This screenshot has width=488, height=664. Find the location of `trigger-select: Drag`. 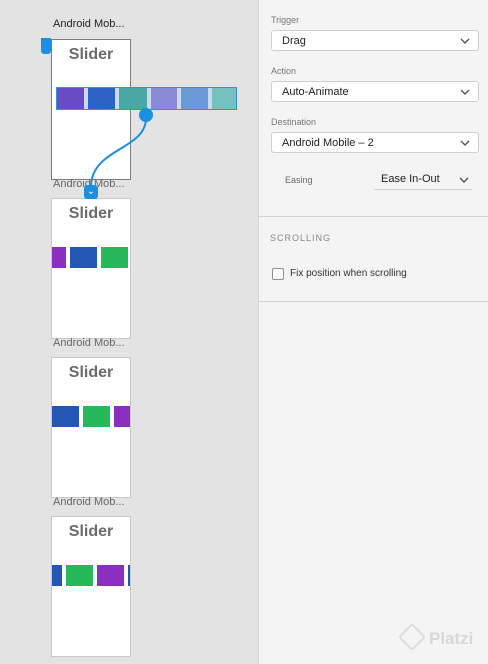

trigger-select: Drag is located at coordinates (375, 40).